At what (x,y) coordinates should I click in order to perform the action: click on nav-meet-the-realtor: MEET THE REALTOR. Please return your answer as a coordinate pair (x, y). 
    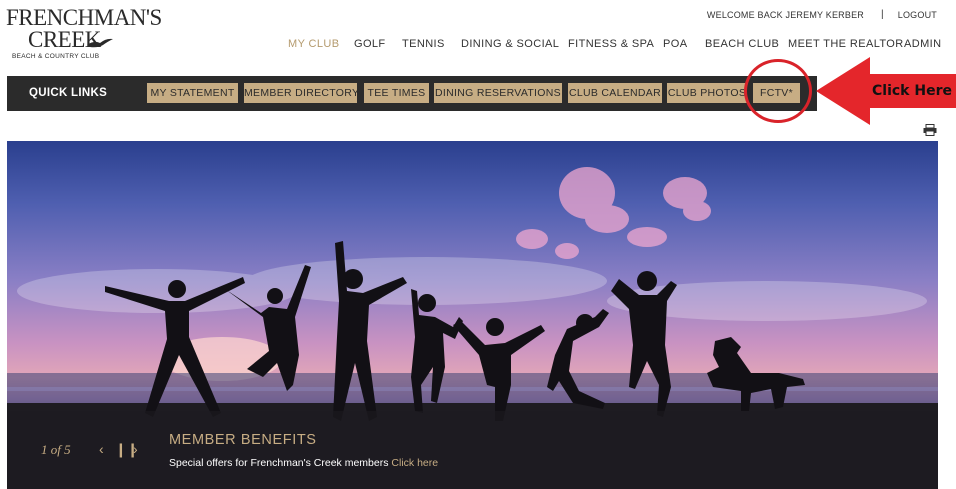
    Looking at the image, I should click on (846, 44).